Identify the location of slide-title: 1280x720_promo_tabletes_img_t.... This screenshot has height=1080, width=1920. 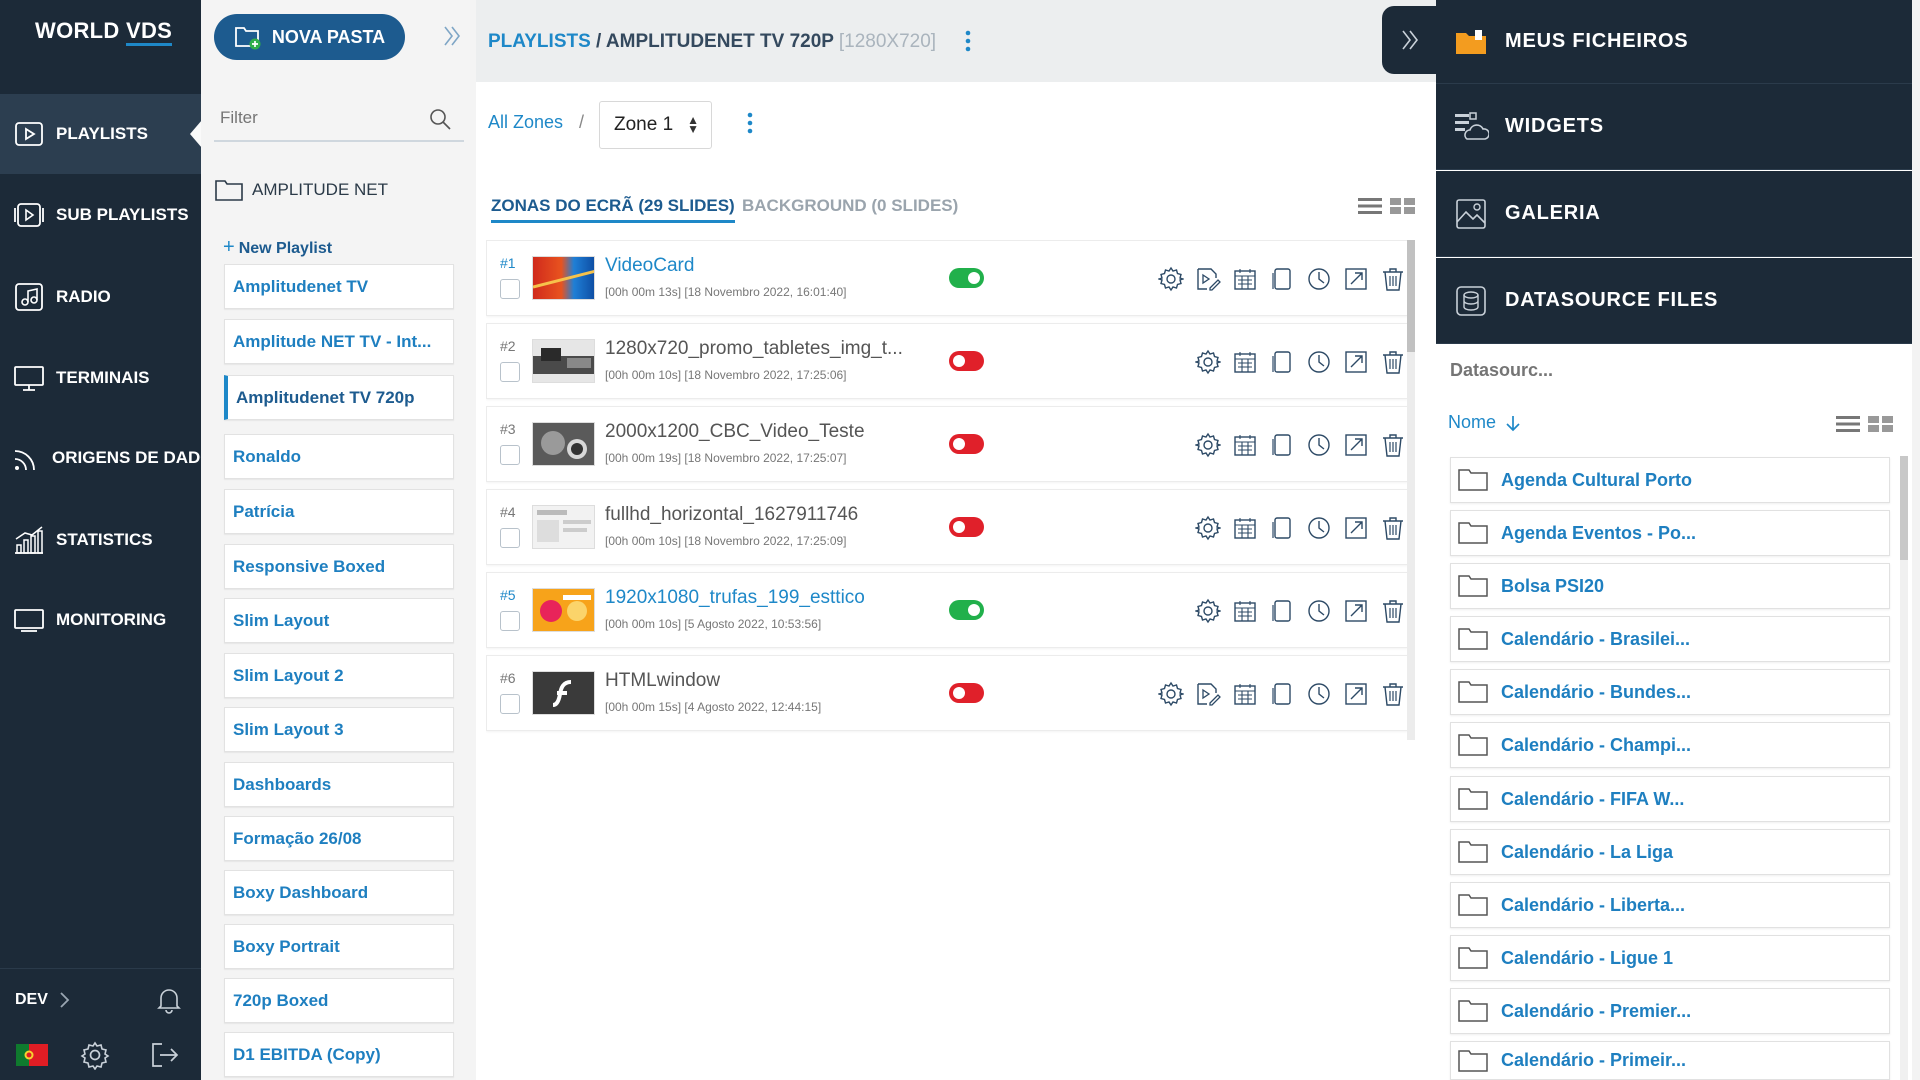
(754, 349).